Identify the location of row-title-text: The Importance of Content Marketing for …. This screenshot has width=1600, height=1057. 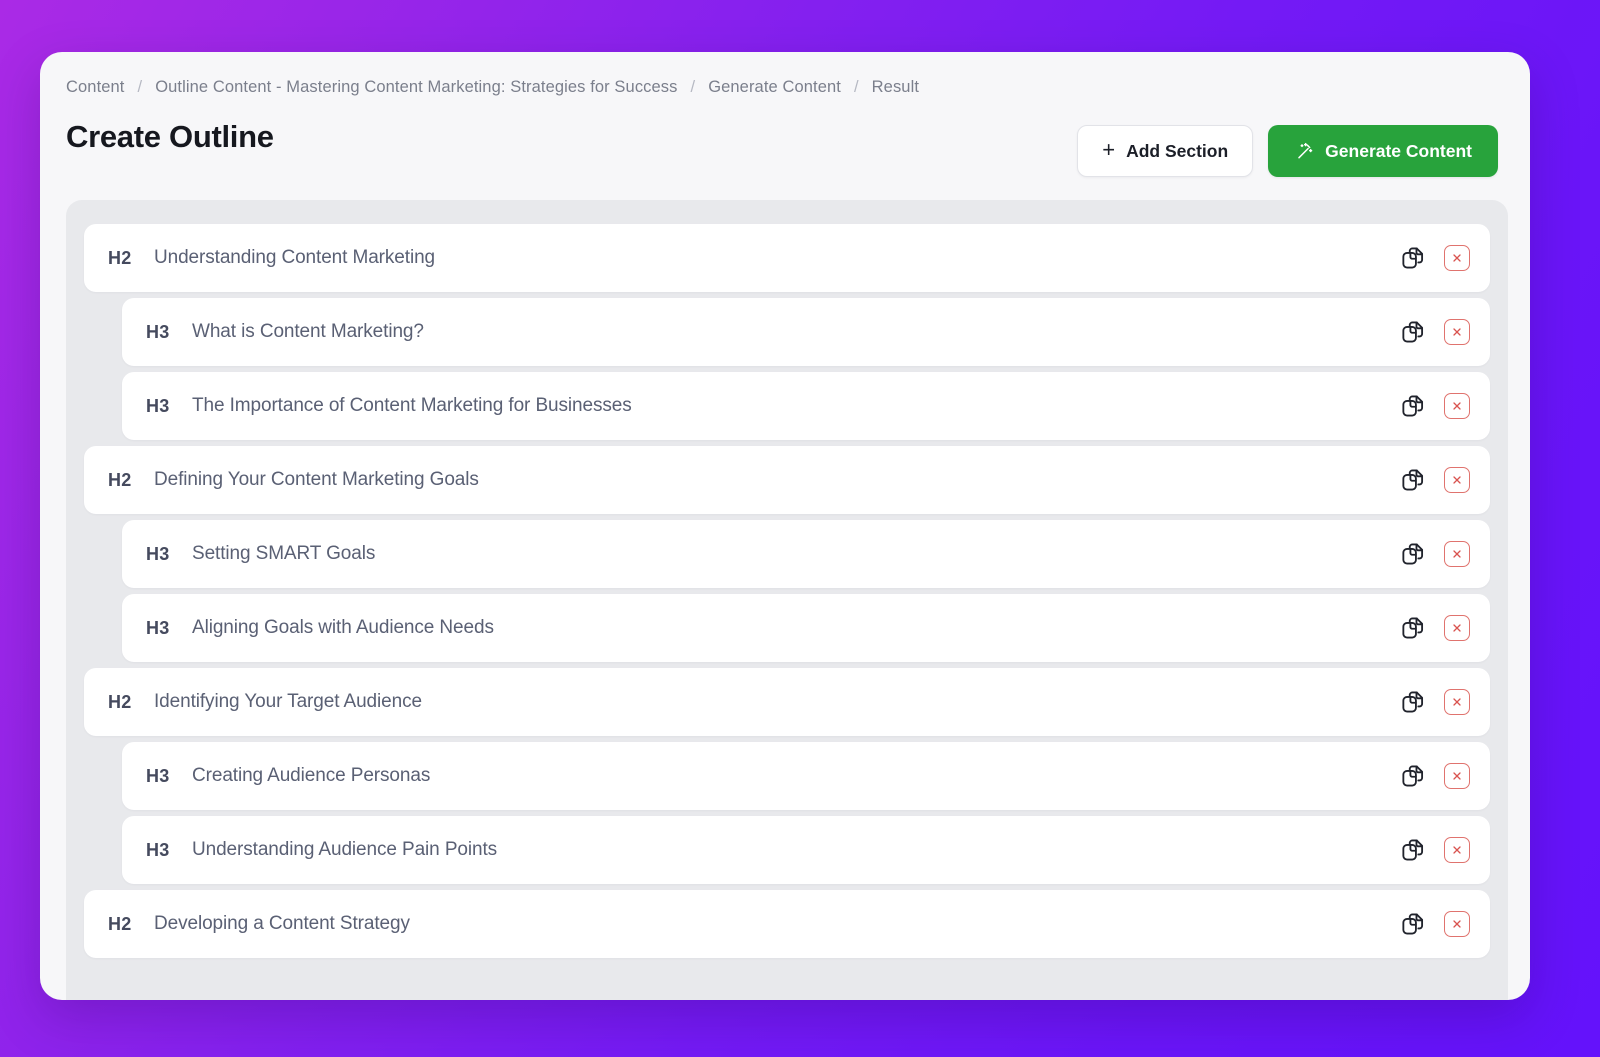
(412, 405).